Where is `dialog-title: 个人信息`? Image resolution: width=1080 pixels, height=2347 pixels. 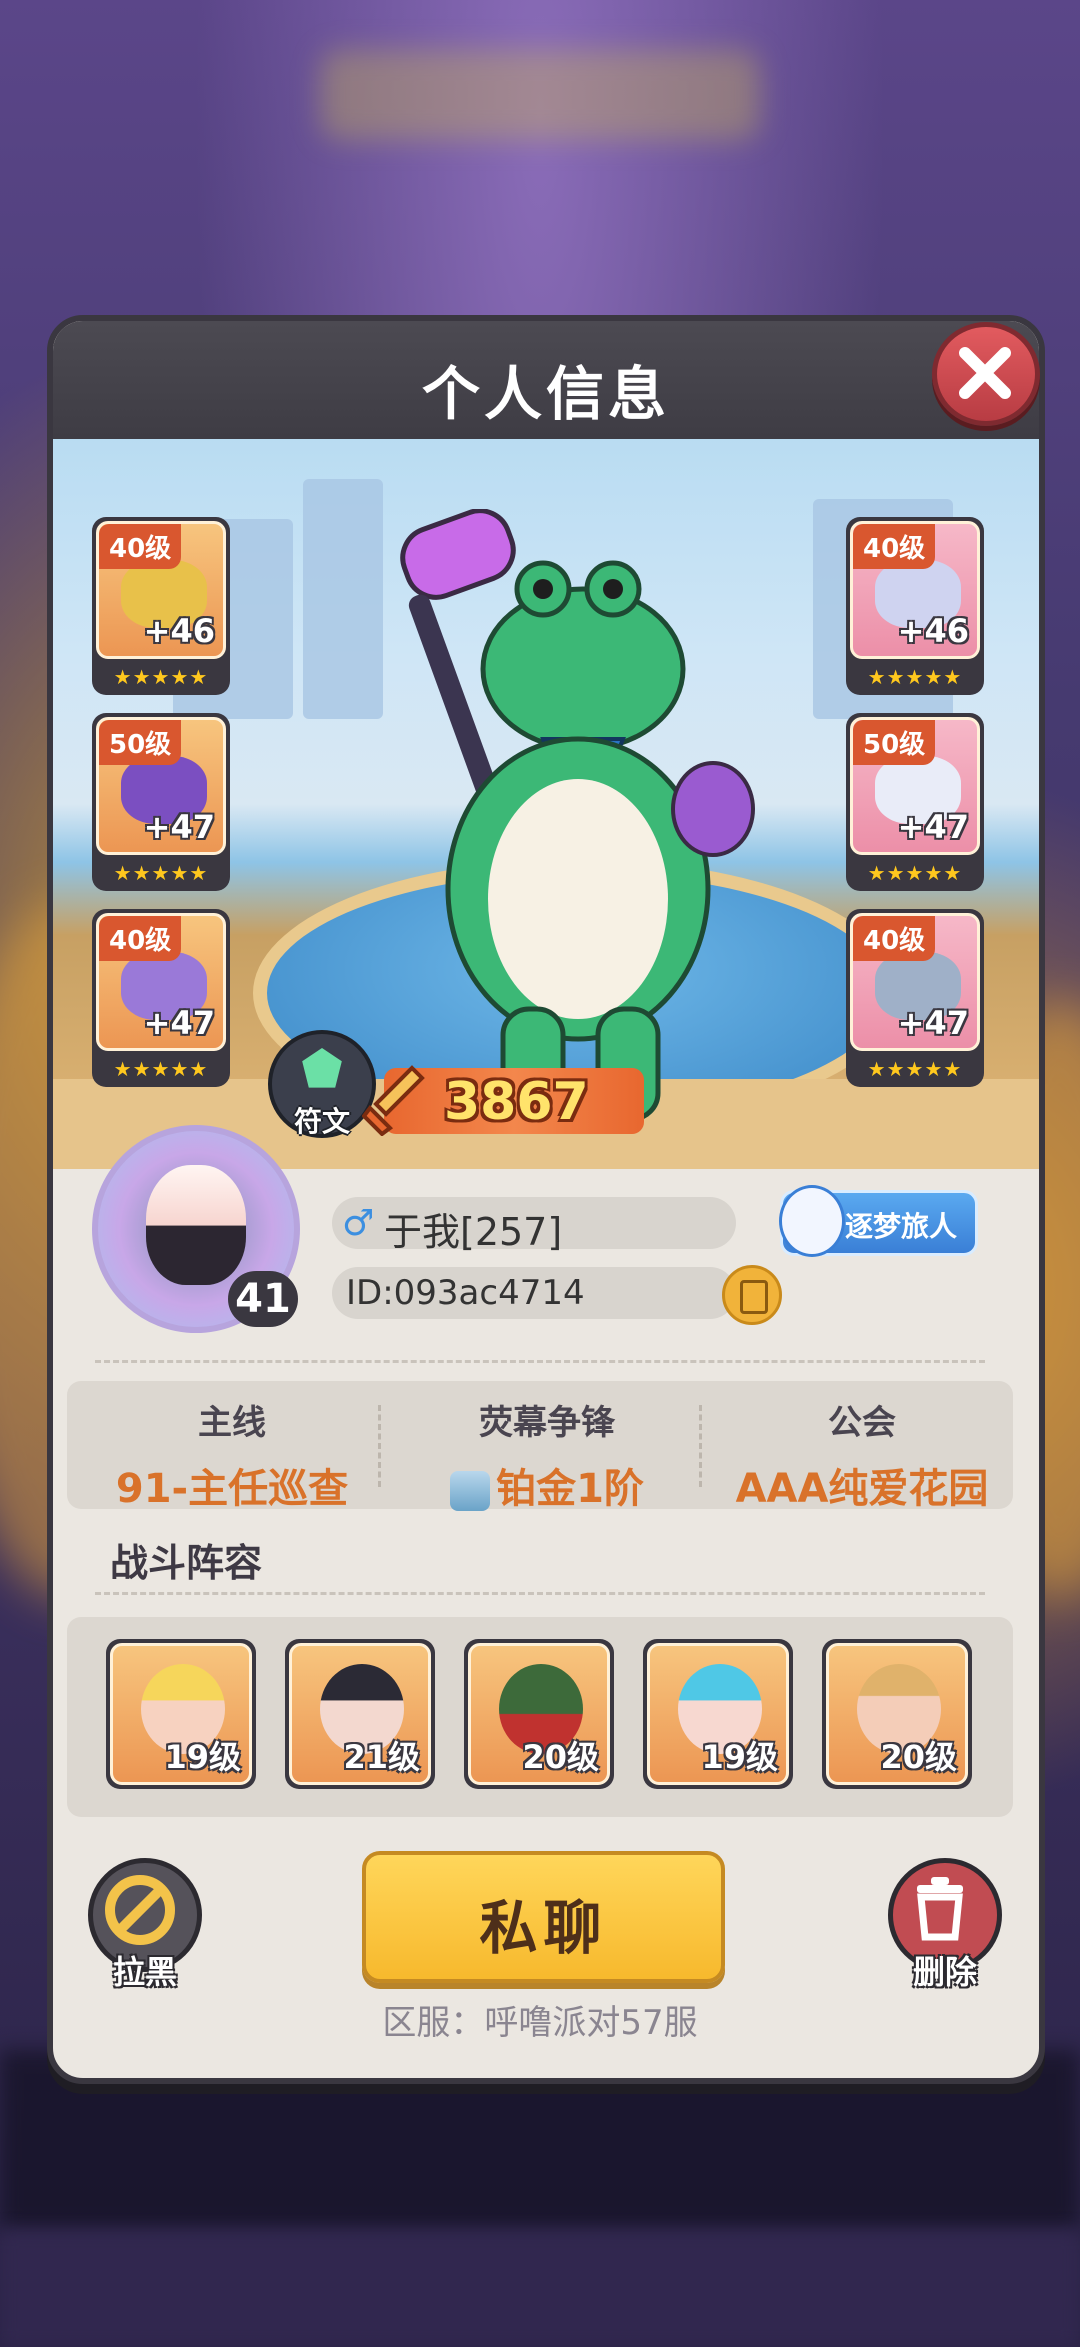 dialog-title: 个人信息 is located at coordinates (545, 394).